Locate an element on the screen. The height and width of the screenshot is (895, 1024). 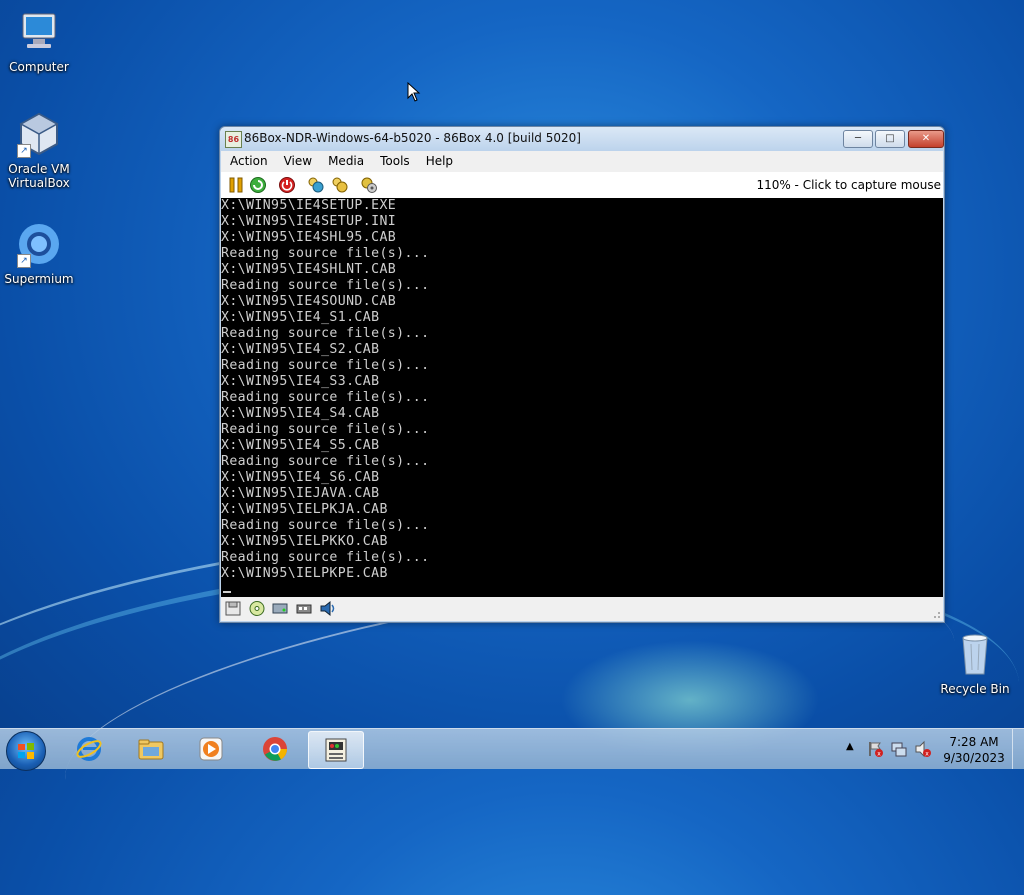
86box-app-icon: 86 is located at coordinates (233, 139).